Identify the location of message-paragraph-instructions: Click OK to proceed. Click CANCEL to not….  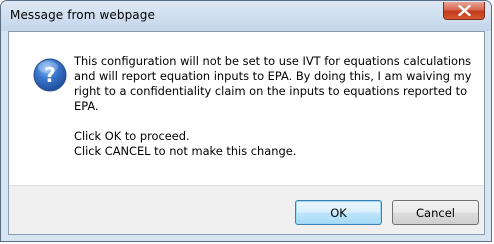
(185, 143).